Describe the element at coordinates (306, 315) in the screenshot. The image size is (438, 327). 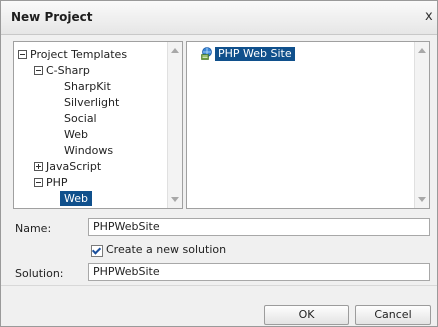
I see `ok-button: OK` at that location.